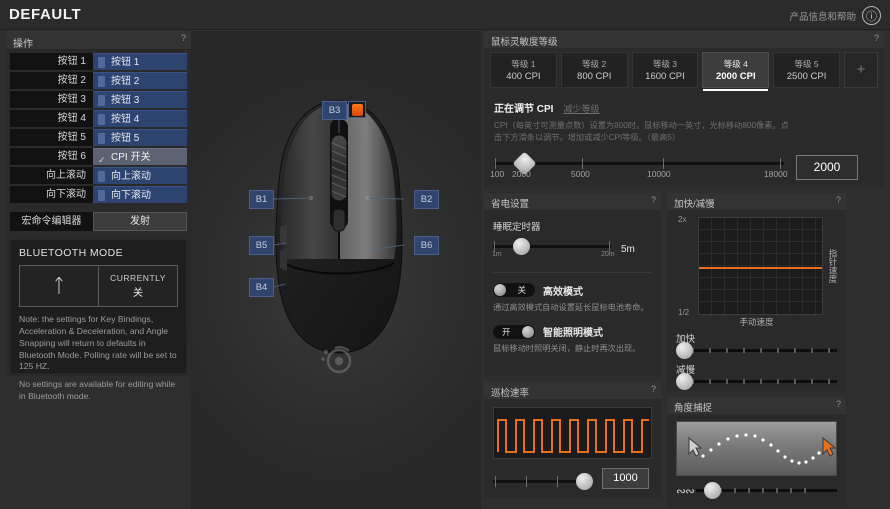 This screenshot has width=890, height=509. Describe the element at coordinates (860, 70) in the screenshot. I see `add-cpi-level-button: +` at that location.